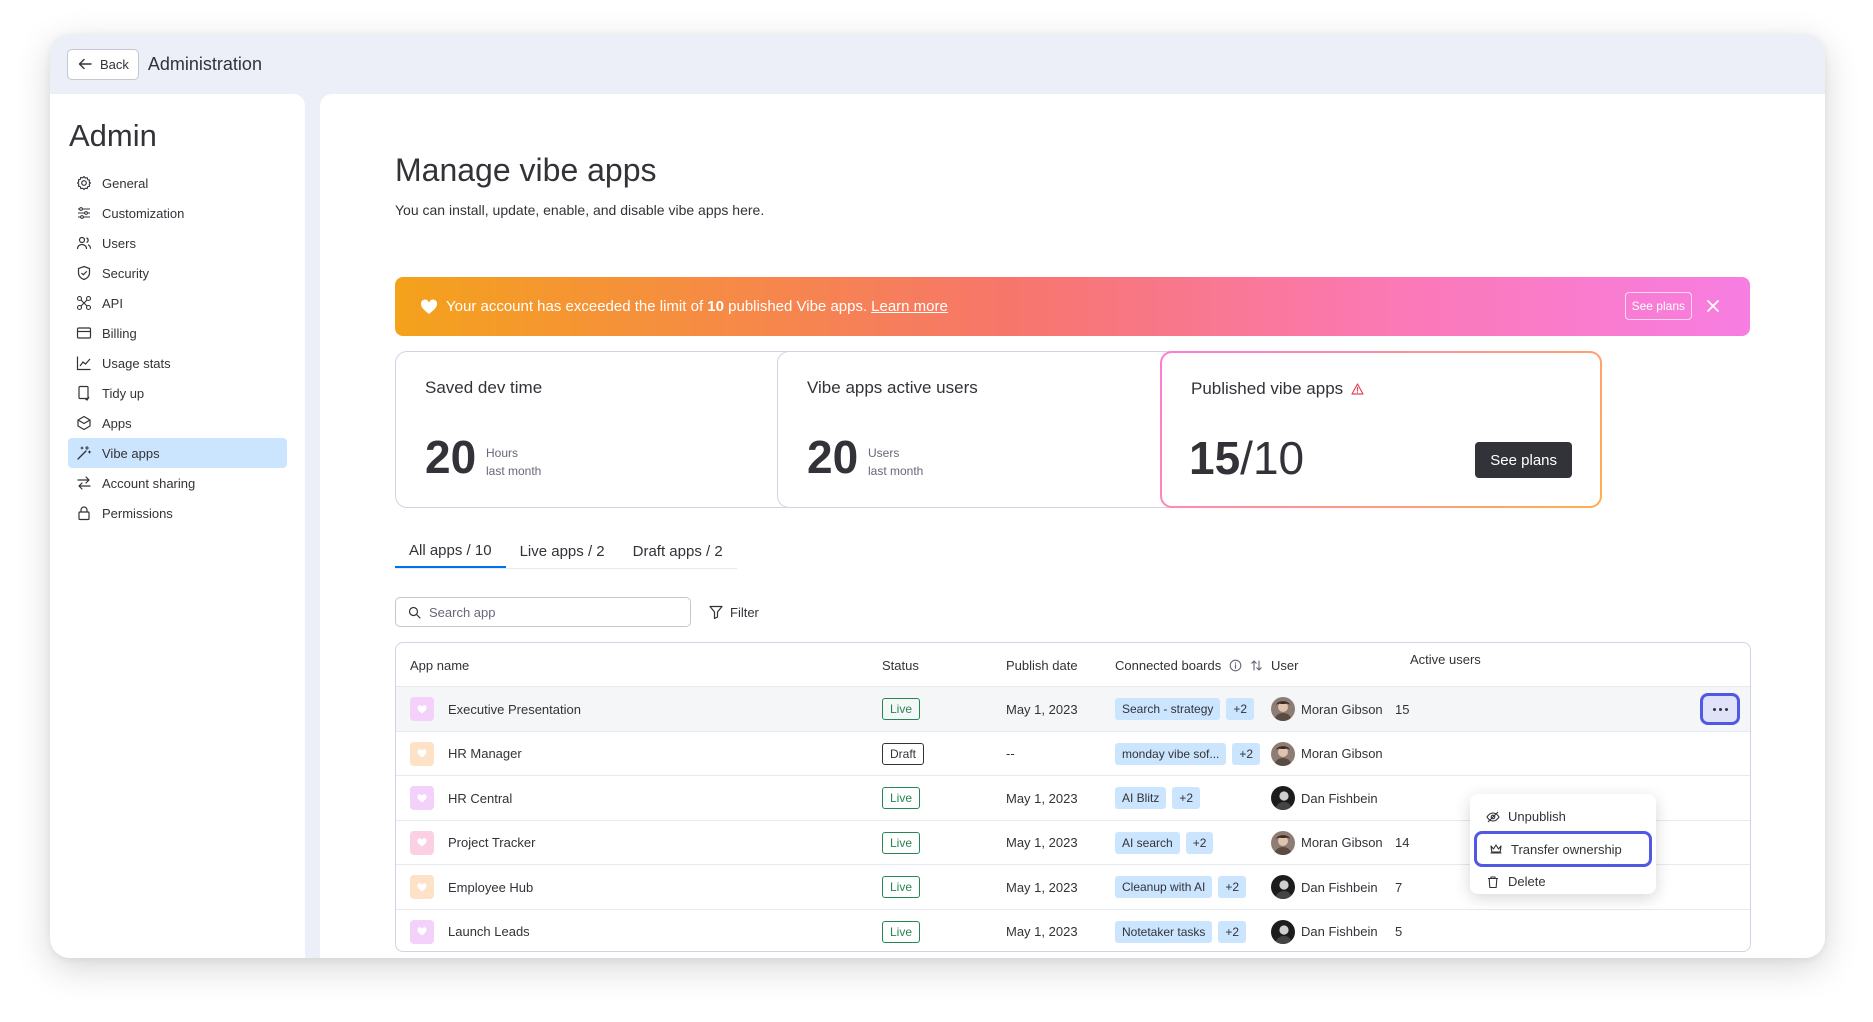 This screenshot has width=1873, height=1022. Describe the element at coordinates (1256, 665) in the screenshot. I see `sort-icon` at that location.